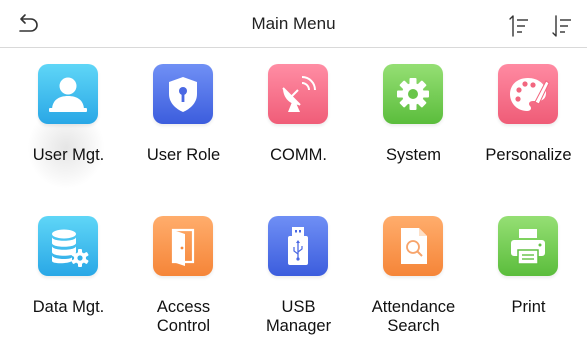 This screenshot has width=587, height=352. I want to click on header-bar: Main Menu, so click(293, 24).